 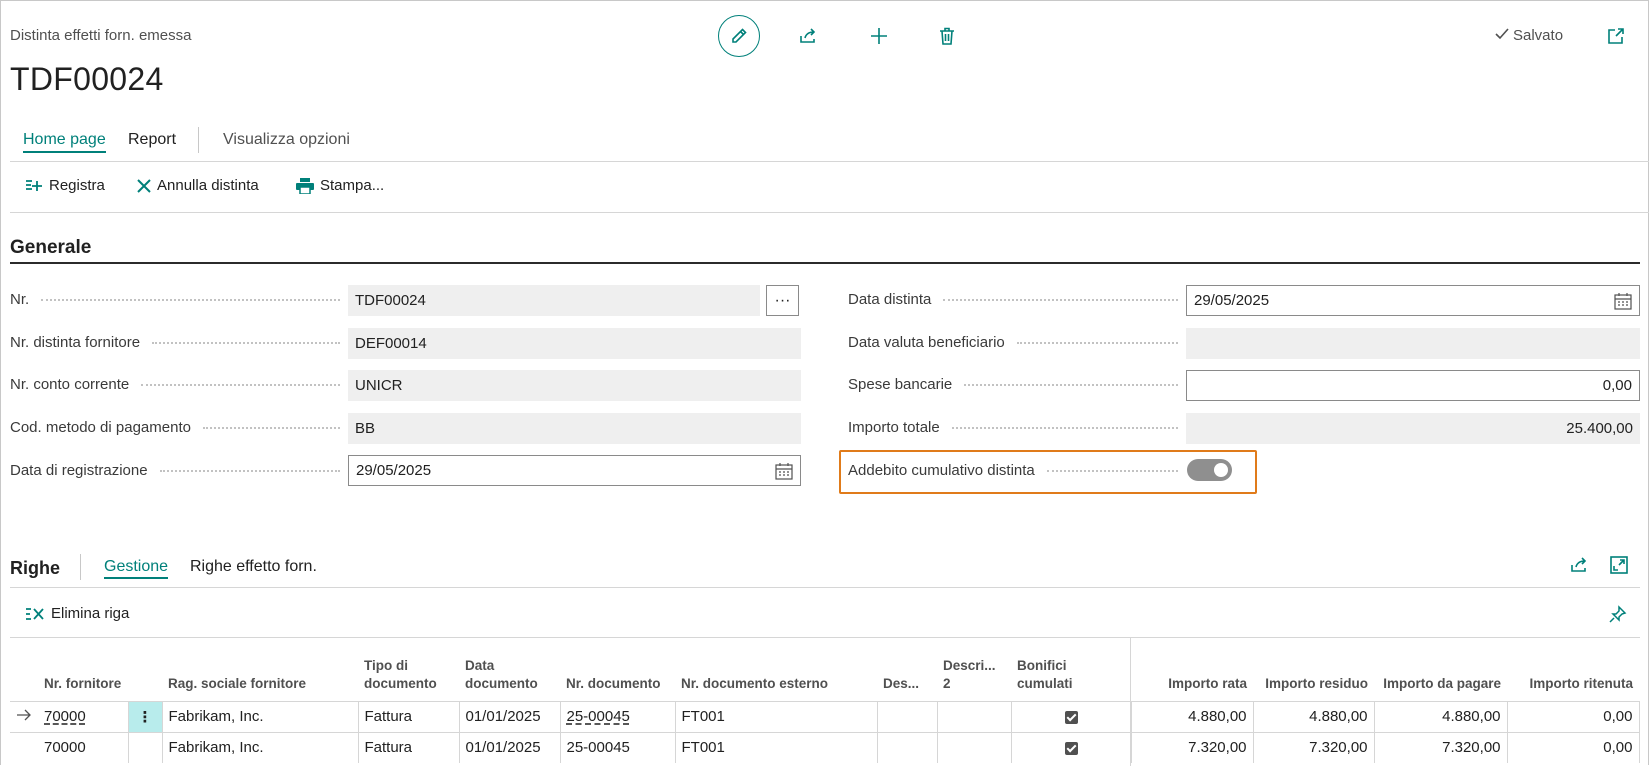 What do you see at coordinates (87, 79) in the screenshot?
I see `page-title: TDF00024` at bounding box center [87, 79].